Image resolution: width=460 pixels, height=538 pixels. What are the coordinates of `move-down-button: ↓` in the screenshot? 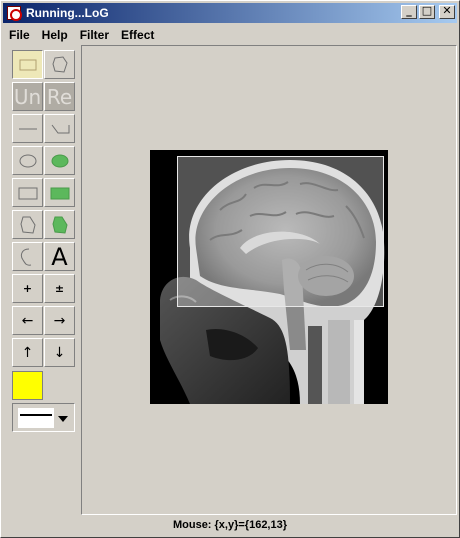 It's located at (59, 352).